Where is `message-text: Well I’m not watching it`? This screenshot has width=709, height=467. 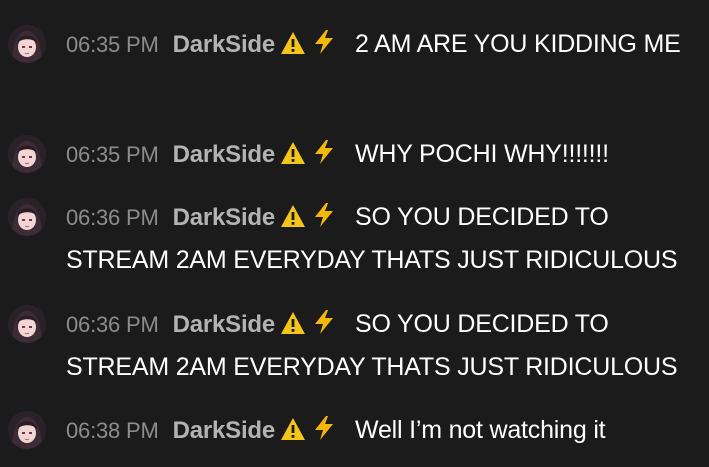
message-text: Well I’m not watching it is located at coordinates (480, 430).